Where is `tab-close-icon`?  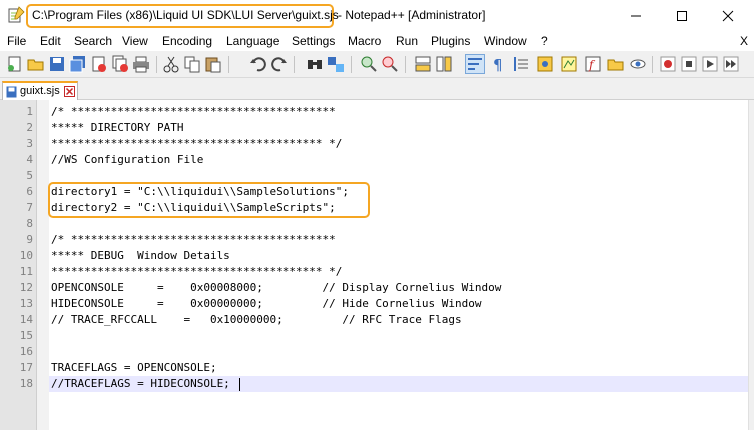 tab-close-icon is located at coordinates (69, 91).